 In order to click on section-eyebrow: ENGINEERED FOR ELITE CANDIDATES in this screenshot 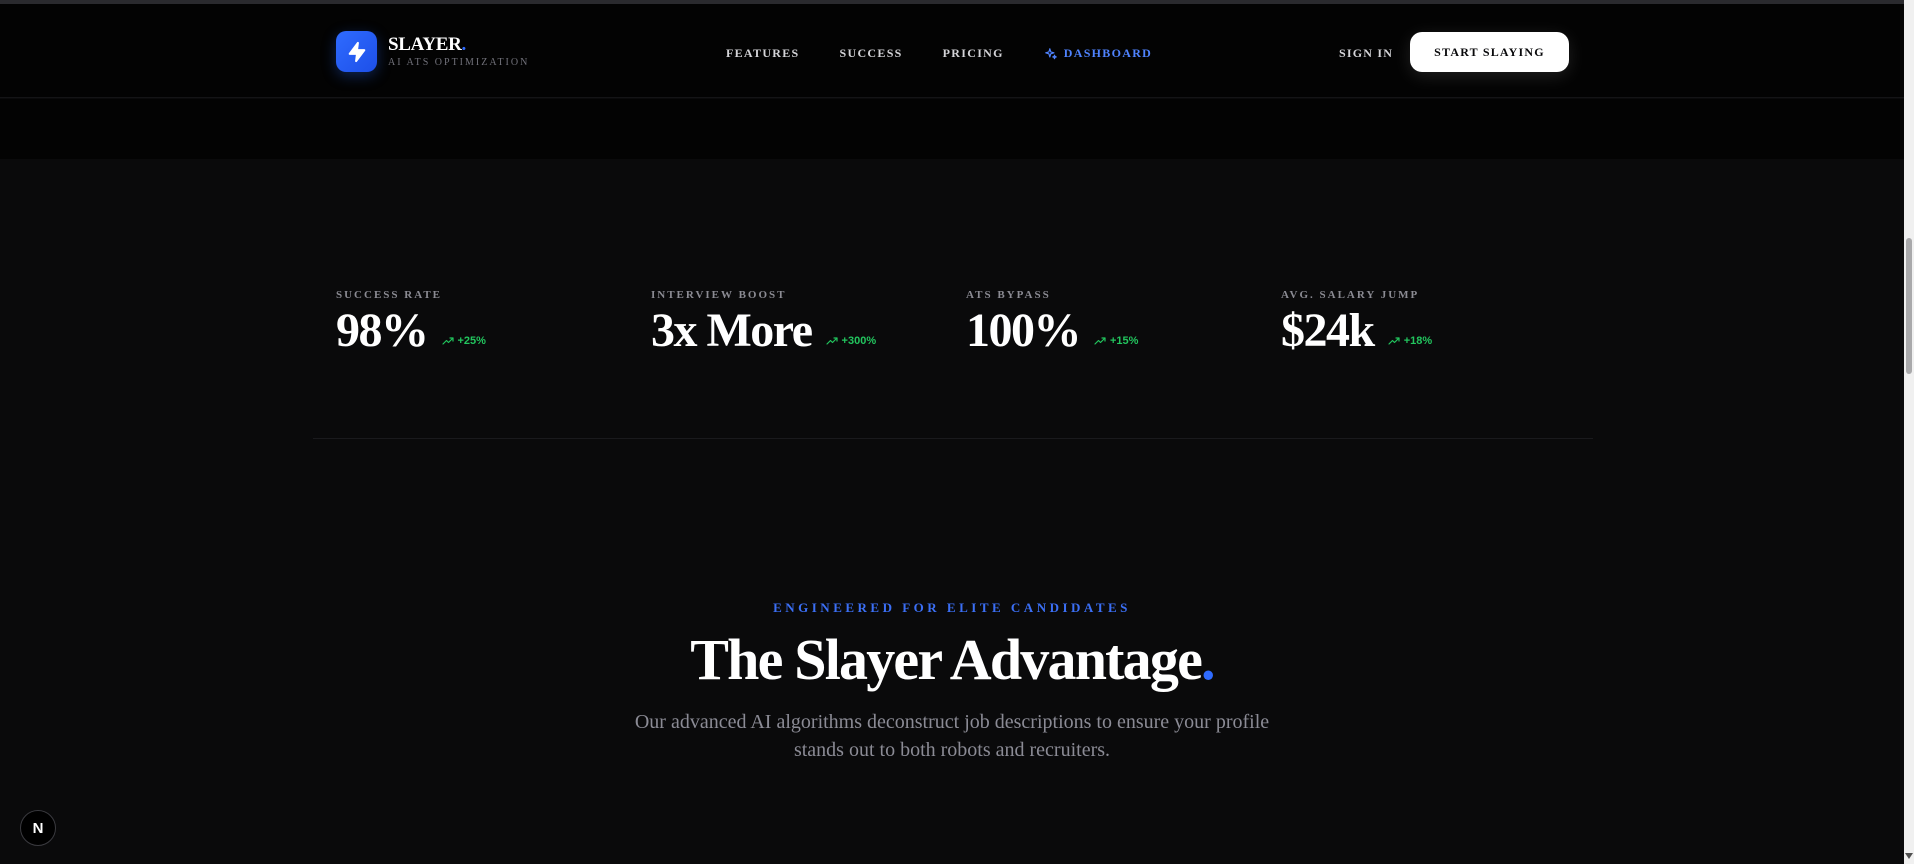, I will do `click(952, 607)`.